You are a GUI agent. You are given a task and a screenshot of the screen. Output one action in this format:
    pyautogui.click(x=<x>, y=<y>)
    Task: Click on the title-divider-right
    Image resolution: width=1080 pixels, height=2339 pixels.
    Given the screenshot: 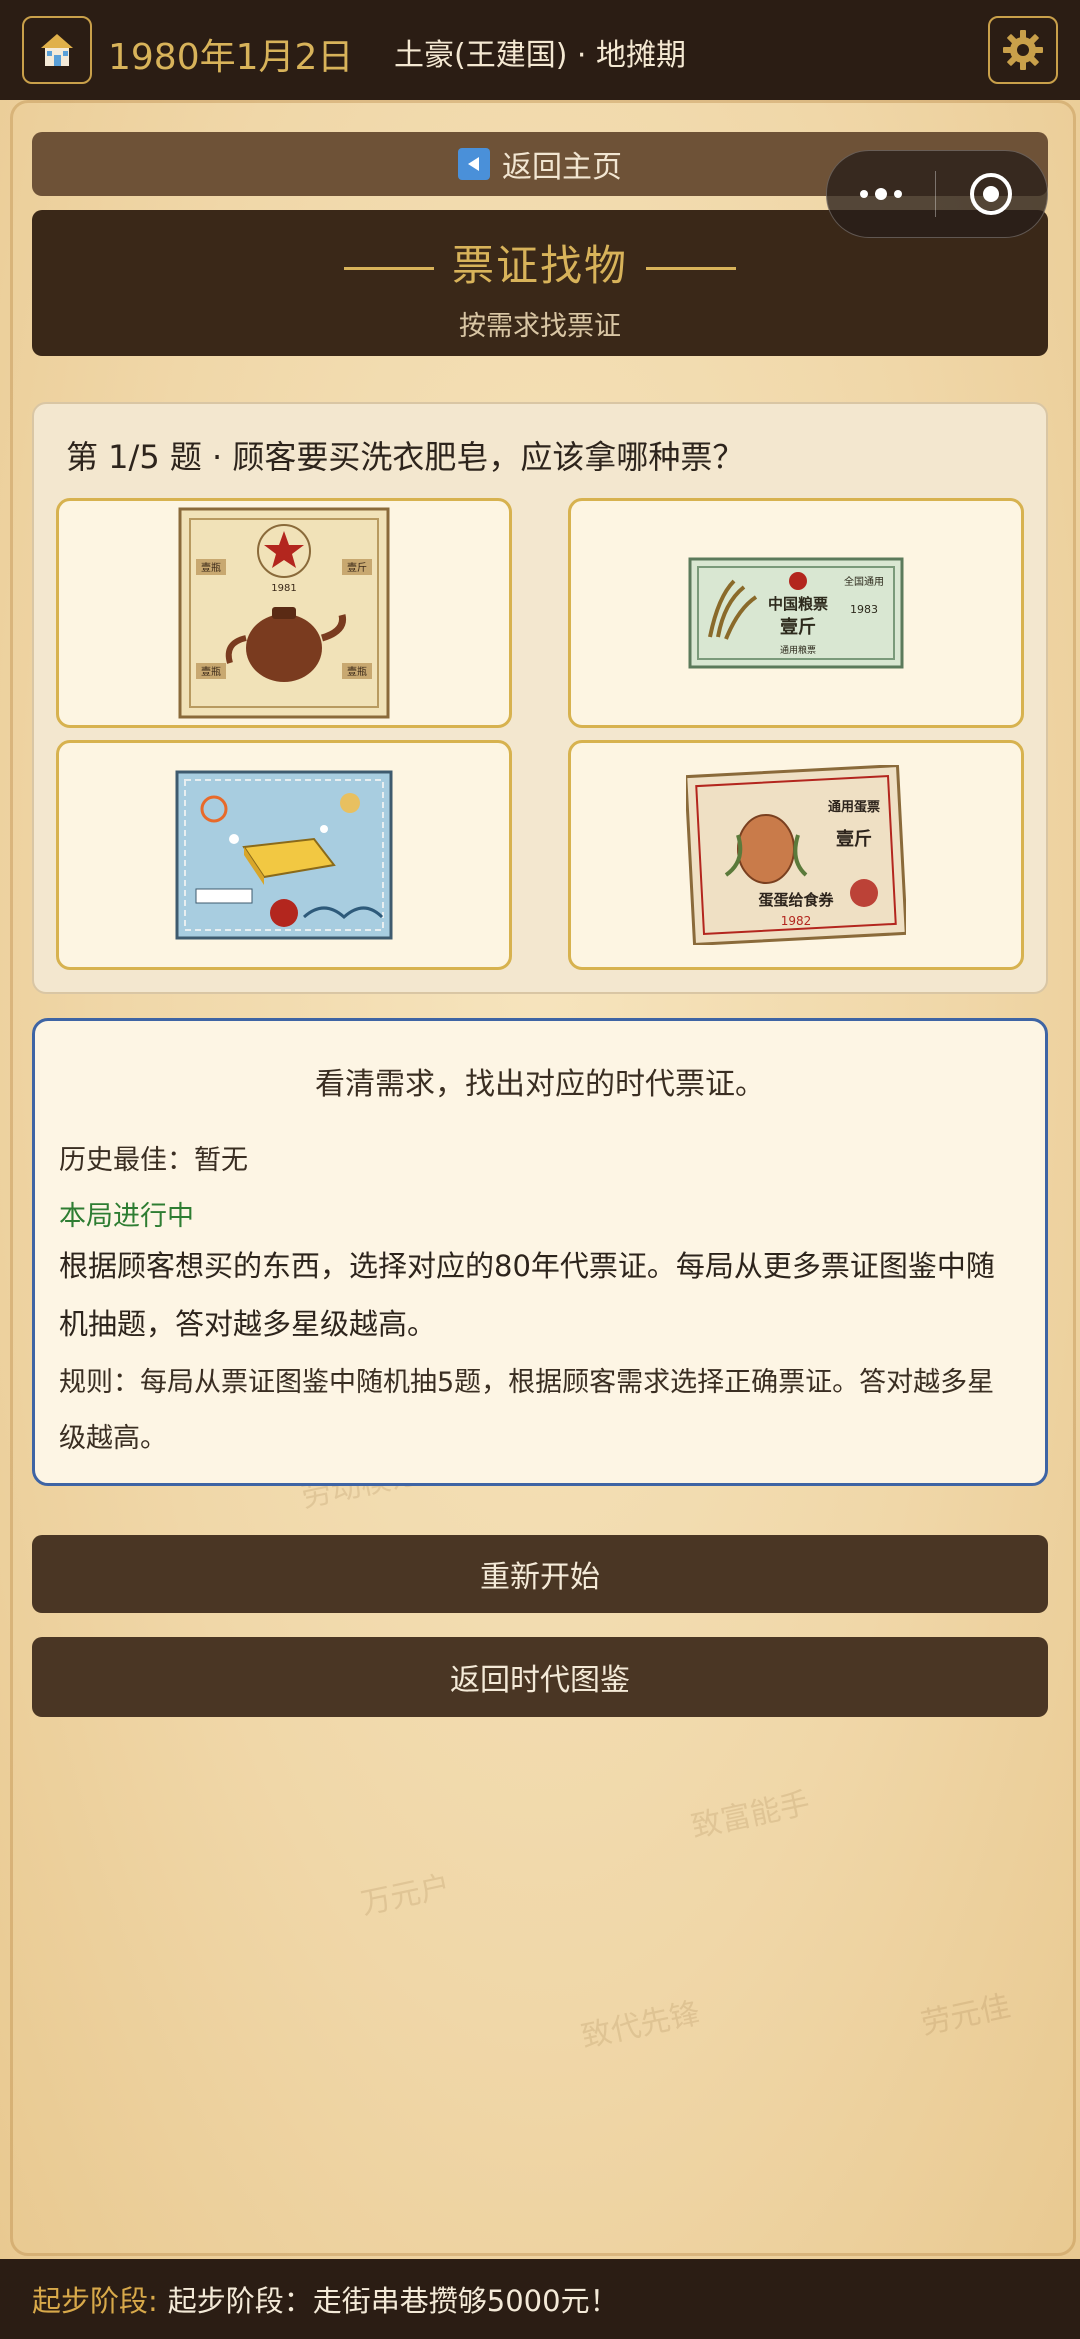 What is the action you would take?
    pyautogui.click(x=691, y=268)
    